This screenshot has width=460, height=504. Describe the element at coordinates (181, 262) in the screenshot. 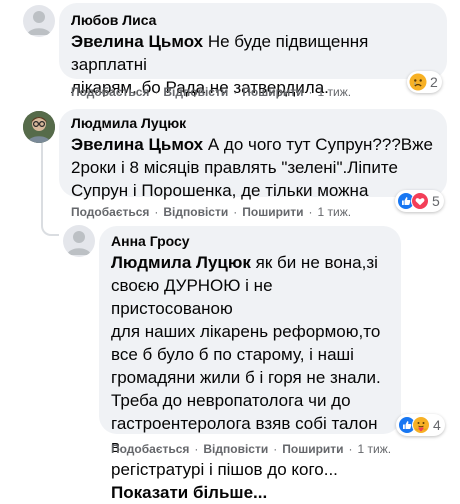

I see `mention-link: Людмила Луцюк` at that location.